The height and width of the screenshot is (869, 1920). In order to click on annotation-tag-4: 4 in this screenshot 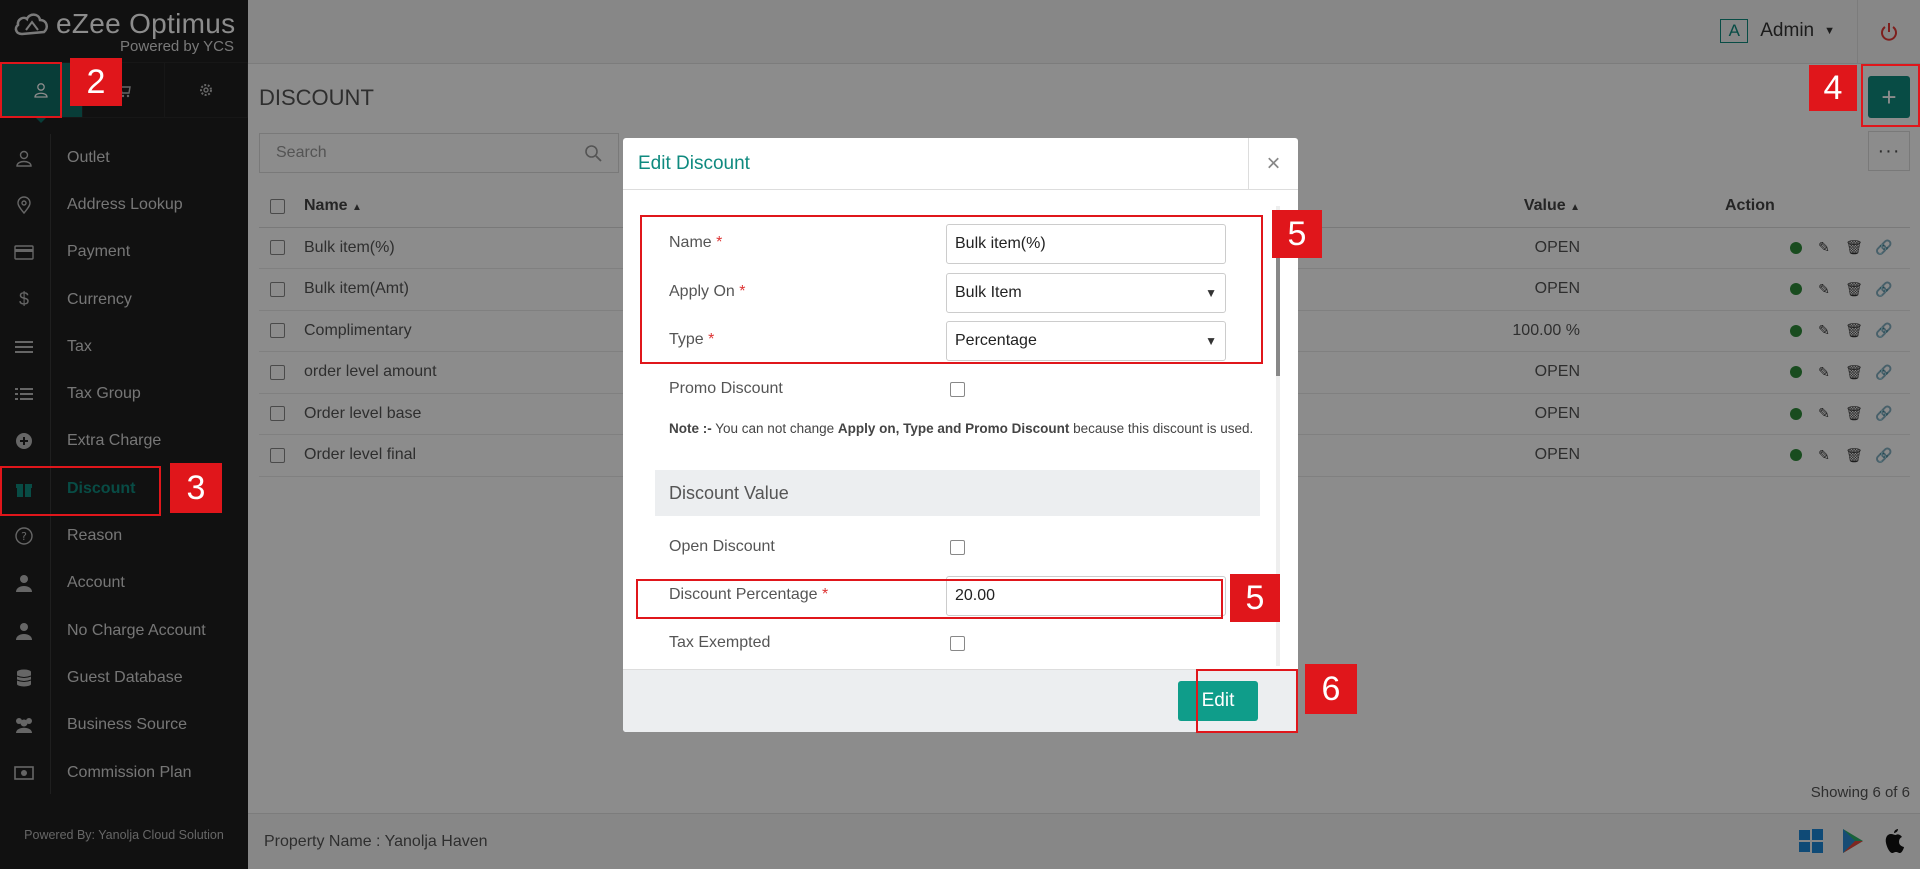, I will do `click(1833, 88)`.